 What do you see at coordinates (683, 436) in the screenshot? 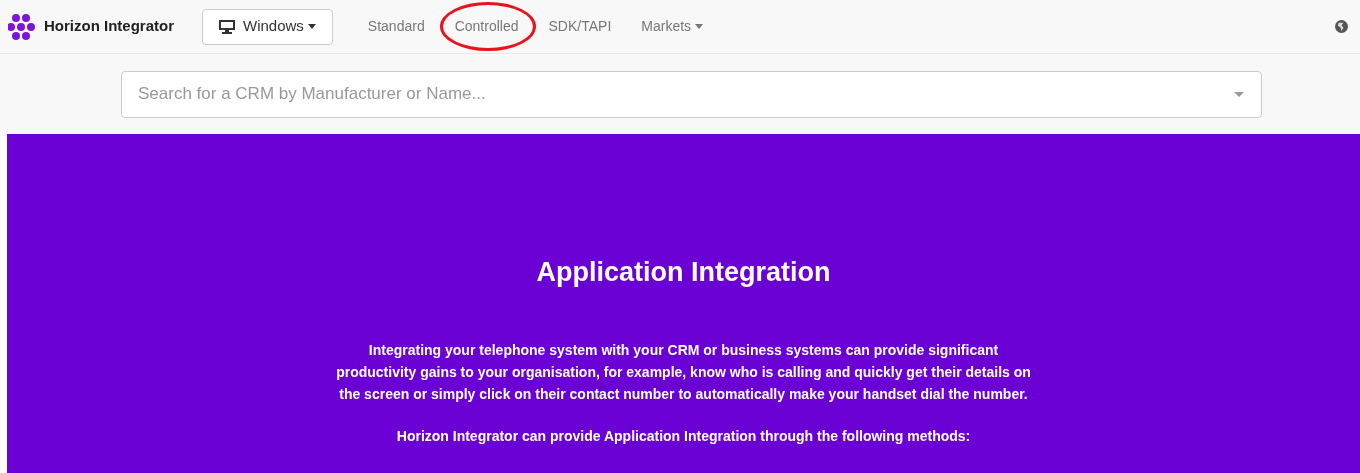
I see `hero-paragraph: Horizon Integrator can provide Application Integration through the following methods:` at bounding box center [683, 436].